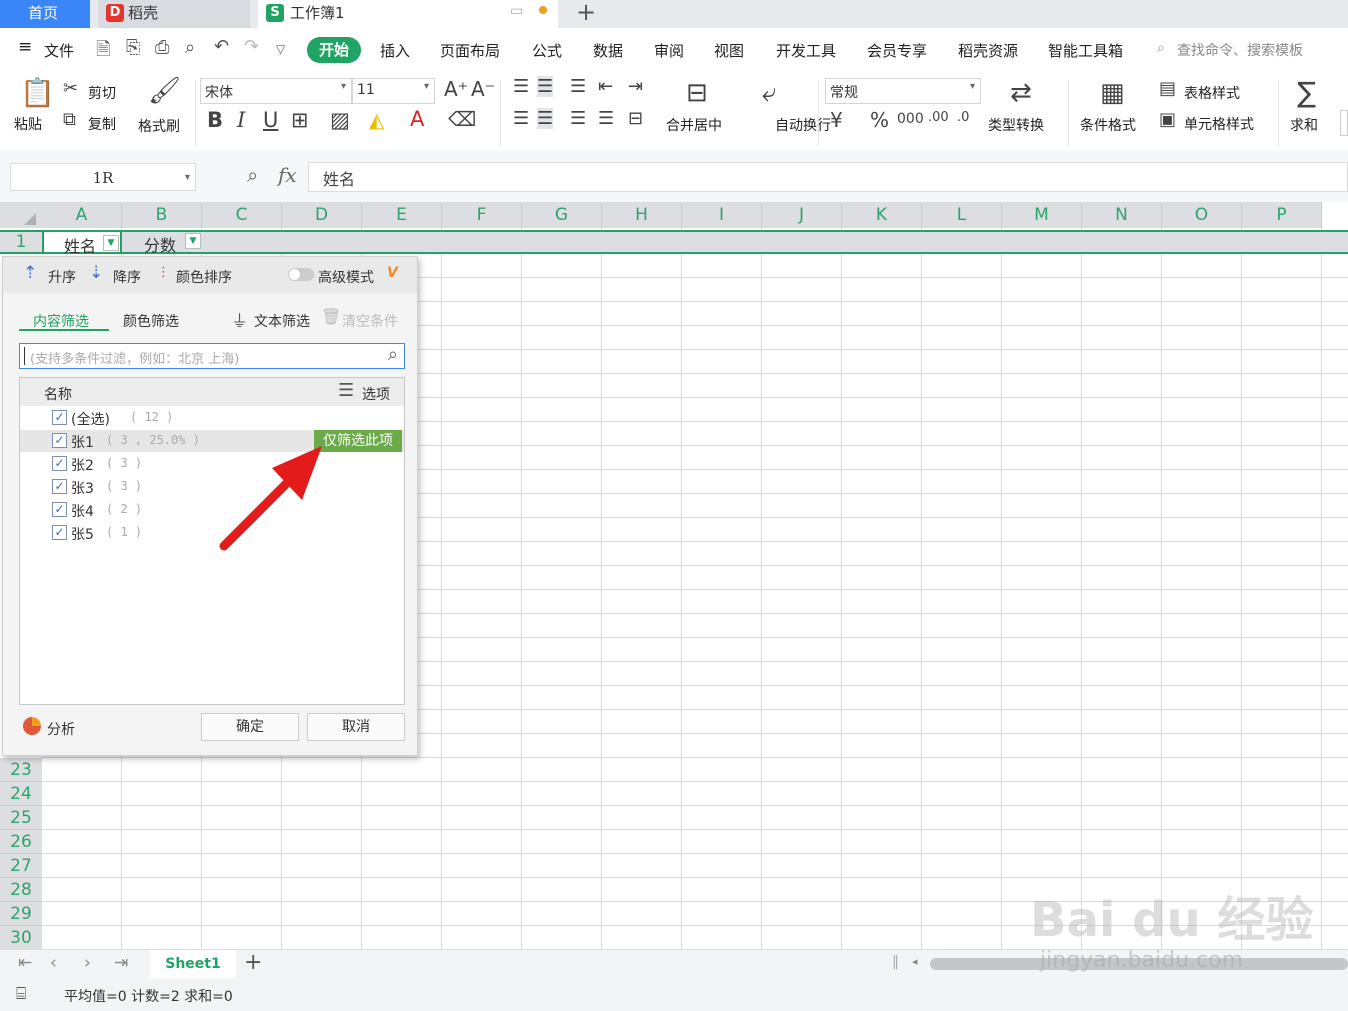  What do you see at coordinates (769, 93) in the screenshot?
I see `wrap-text-icon: ⤶` at bounding box center [769, 93].